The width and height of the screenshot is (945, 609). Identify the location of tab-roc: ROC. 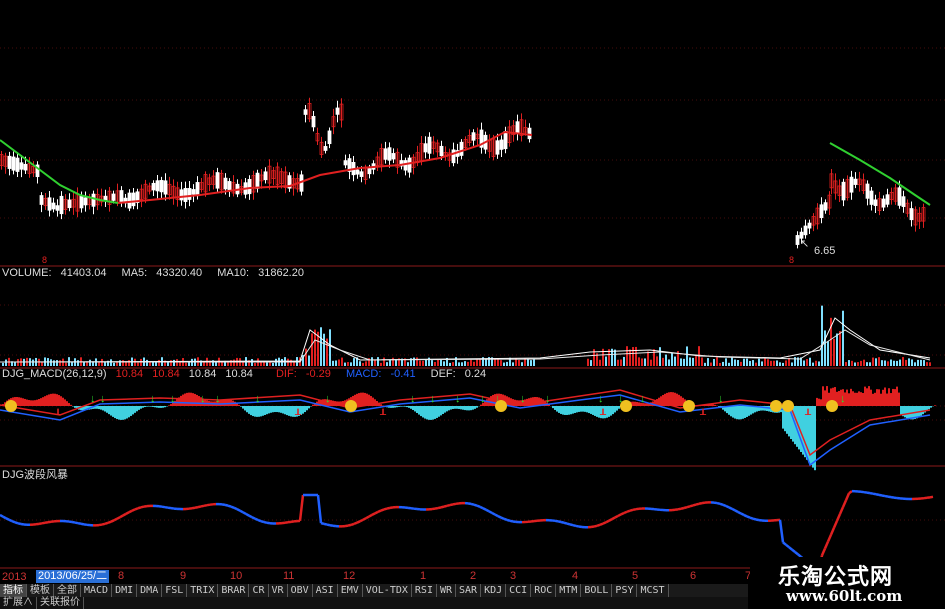
(544, 590).